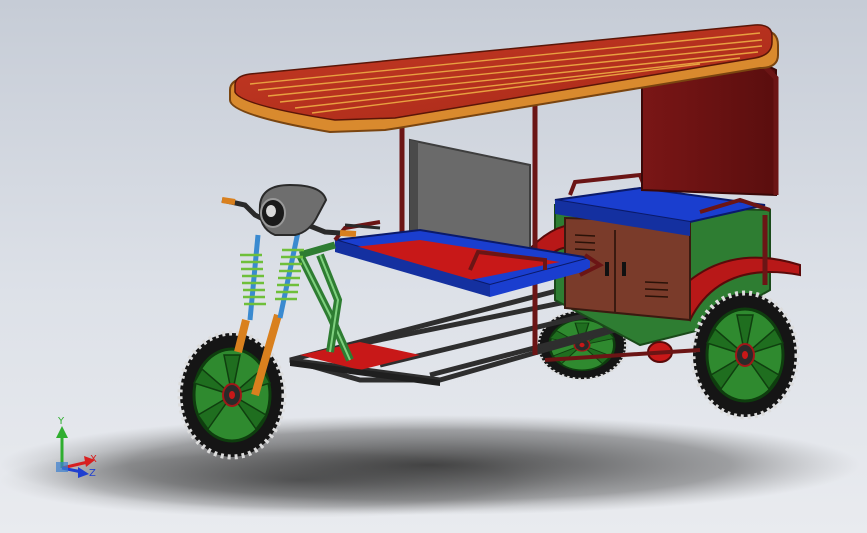 The width and height of the screenshot is (867, 533). What do you see at coordinates (745, 355) in the screenshot?
I see `rear-right-wheel` at bounding box center [745, 355].